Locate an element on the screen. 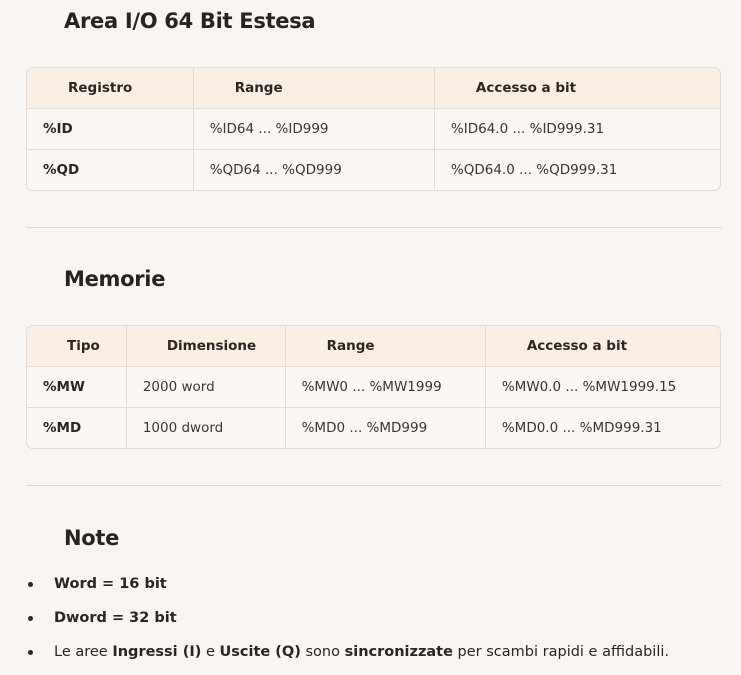  type-cell: %MW is located at coordinates (77, 387).